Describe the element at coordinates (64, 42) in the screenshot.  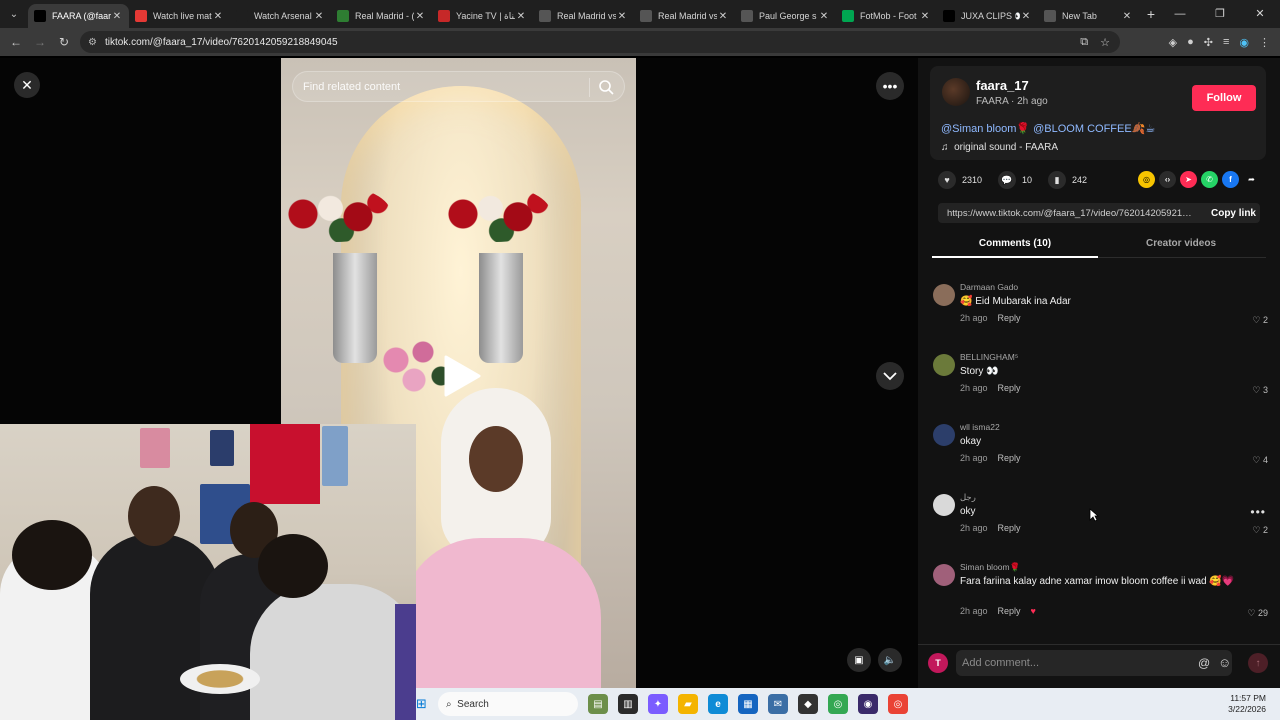
I see `reload-icon: ↻` at that location.